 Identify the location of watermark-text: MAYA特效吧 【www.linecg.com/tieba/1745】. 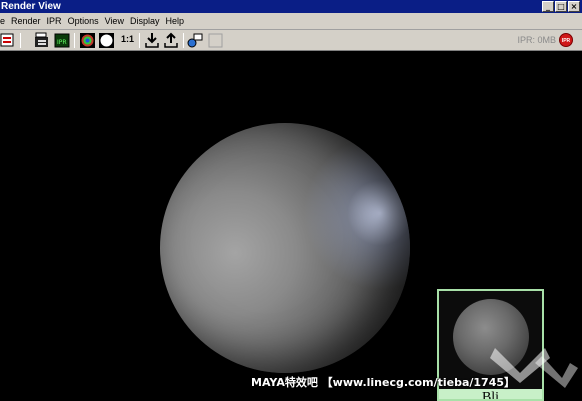
(383, 382).